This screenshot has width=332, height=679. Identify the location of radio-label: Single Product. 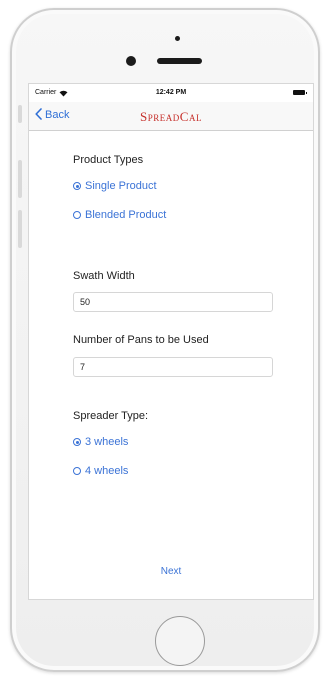
(121, 186).